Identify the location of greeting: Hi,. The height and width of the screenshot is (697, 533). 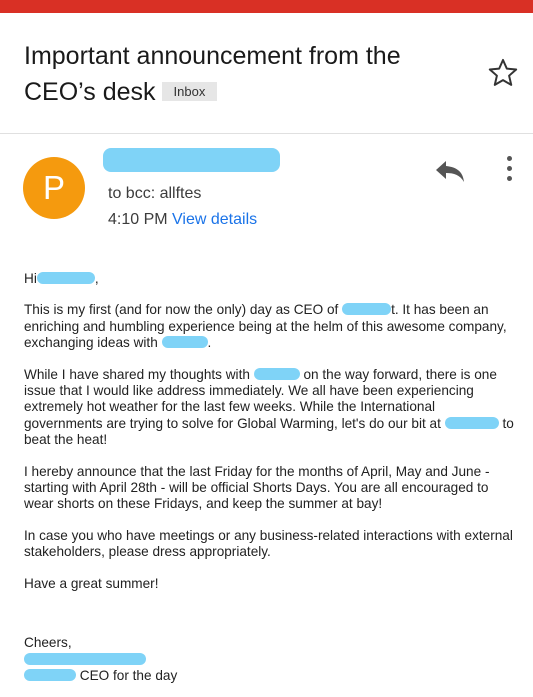
(61, 278).